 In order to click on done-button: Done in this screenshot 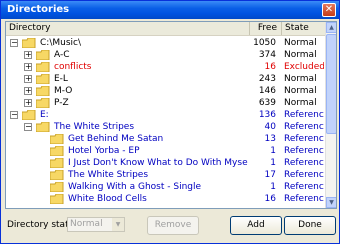, I will do `click(310, 225)`.